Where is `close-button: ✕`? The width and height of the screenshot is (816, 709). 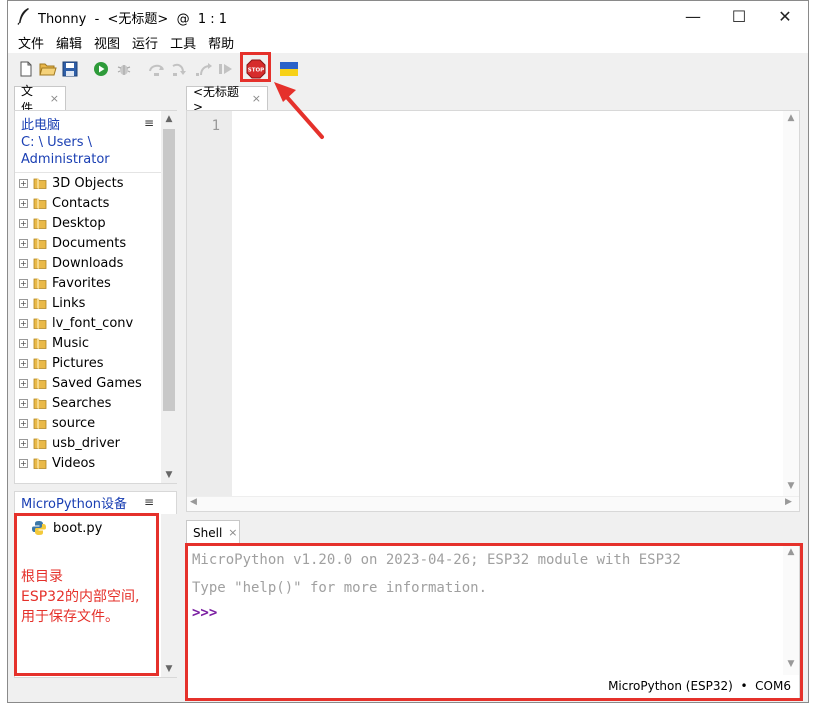 close-button: ✕ is located at coordinates (785, 16).